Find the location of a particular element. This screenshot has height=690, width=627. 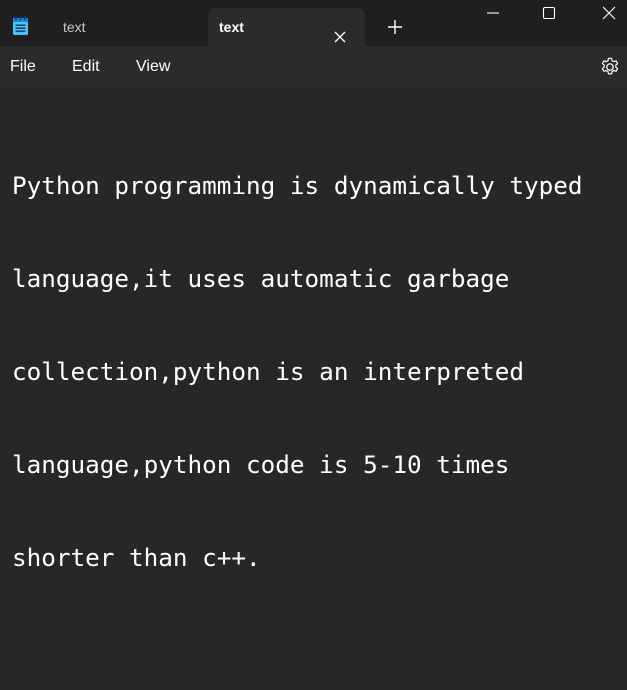

menu-bar: File Edit View is located at coordinates (313, 67).